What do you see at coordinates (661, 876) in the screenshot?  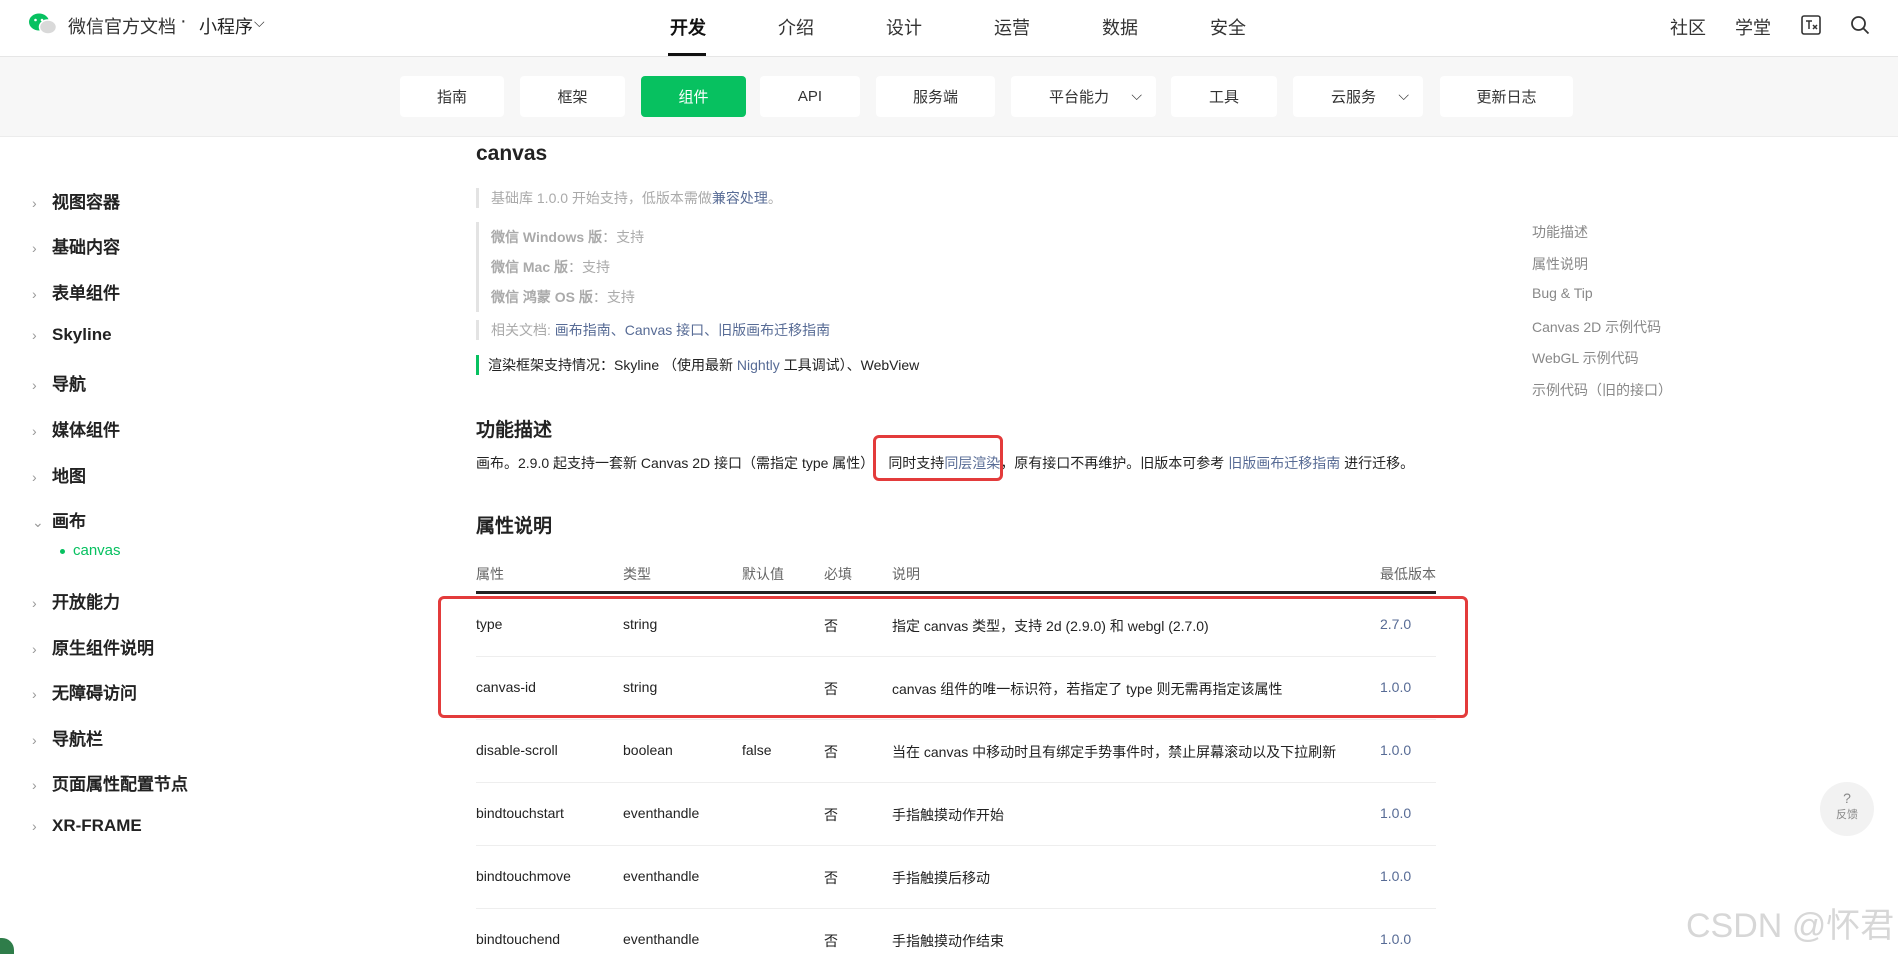 I see `cell-type: eventhandle` at bounding box center [661, 876].